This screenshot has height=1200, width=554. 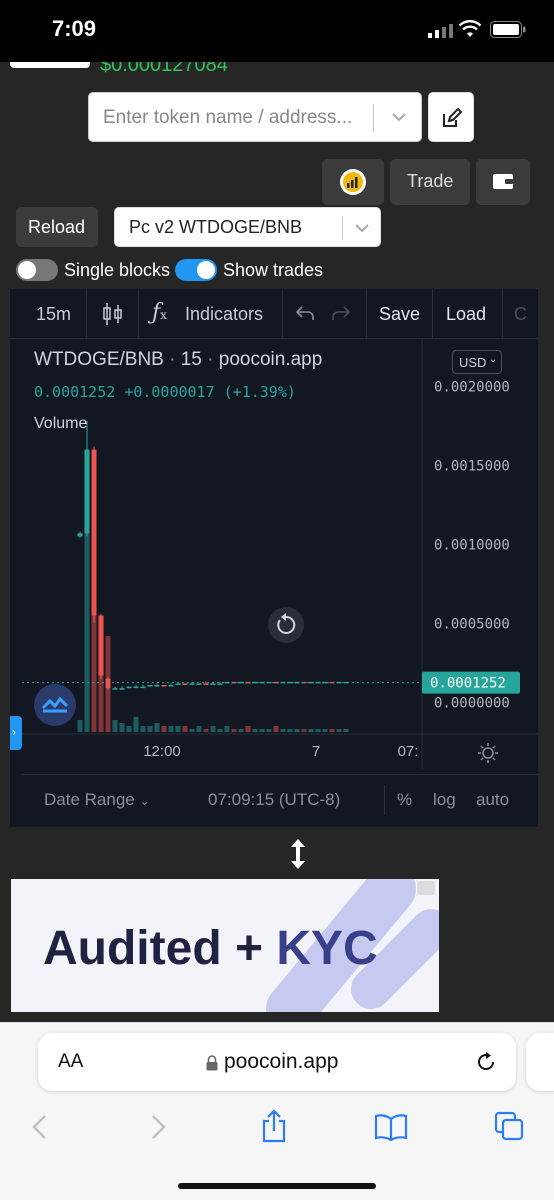 I want to click on tradingview-logo-icon, so click(x=55, y=705).